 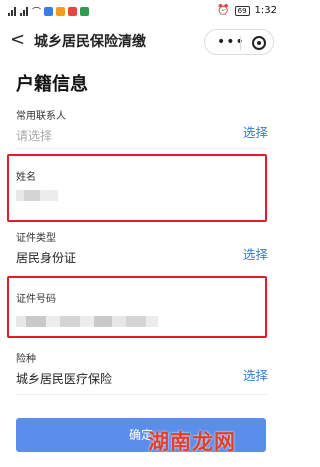 What do you see at coordinates (142, 11) in the screenshot?
I see `status-bar: ⌒ ⏰ 69 1:32` at bounding box center [142, 11].